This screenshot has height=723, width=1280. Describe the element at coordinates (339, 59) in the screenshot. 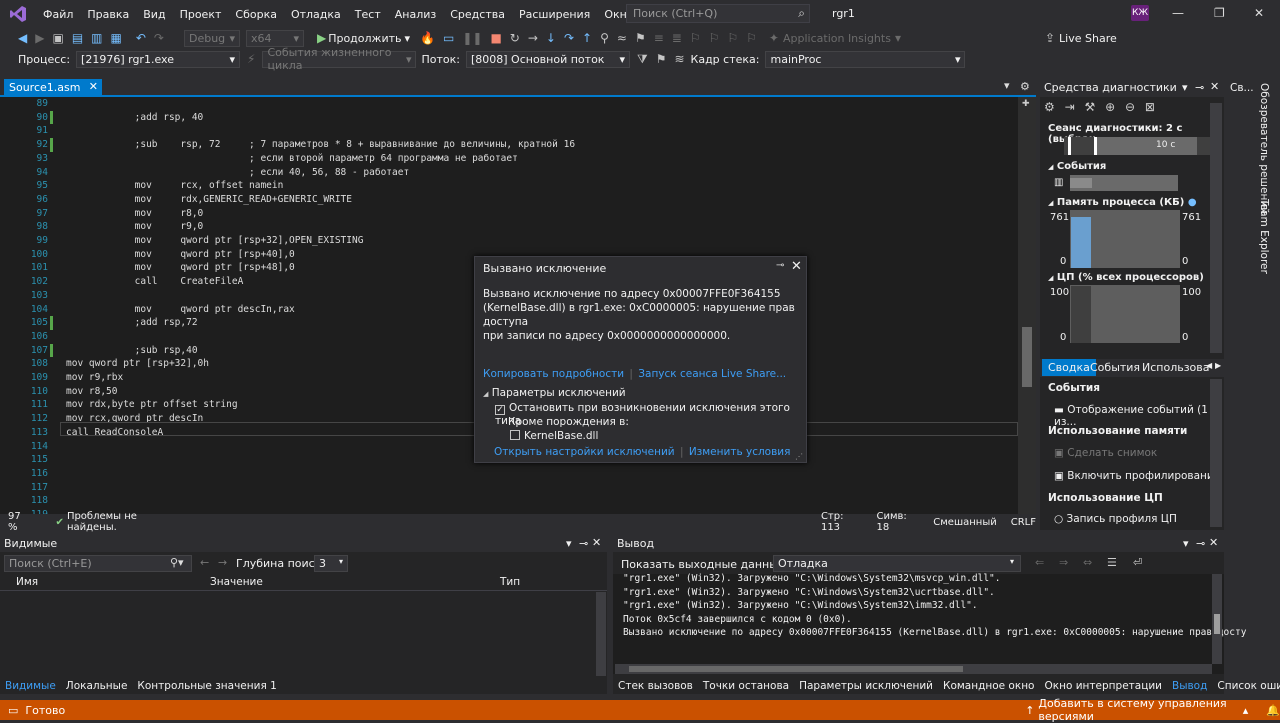

I see `lifecycle-dropdown: События жизненного цикла ▾` at that location.